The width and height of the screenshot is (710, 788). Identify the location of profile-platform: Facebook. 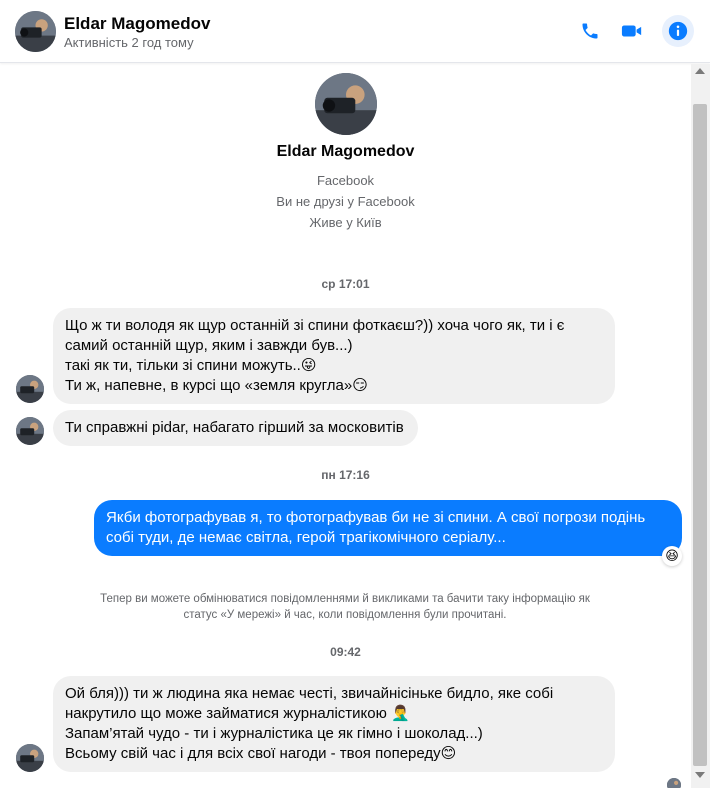
(345, 180).